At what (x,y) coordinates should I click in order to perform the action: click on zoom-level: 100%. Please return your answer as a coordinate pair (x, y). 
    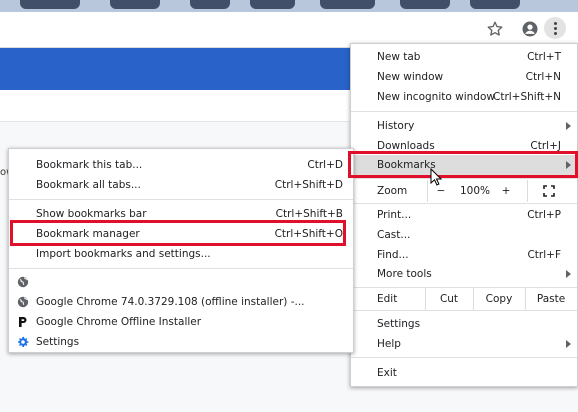
    Looking at the image, I should click on (475, 191).